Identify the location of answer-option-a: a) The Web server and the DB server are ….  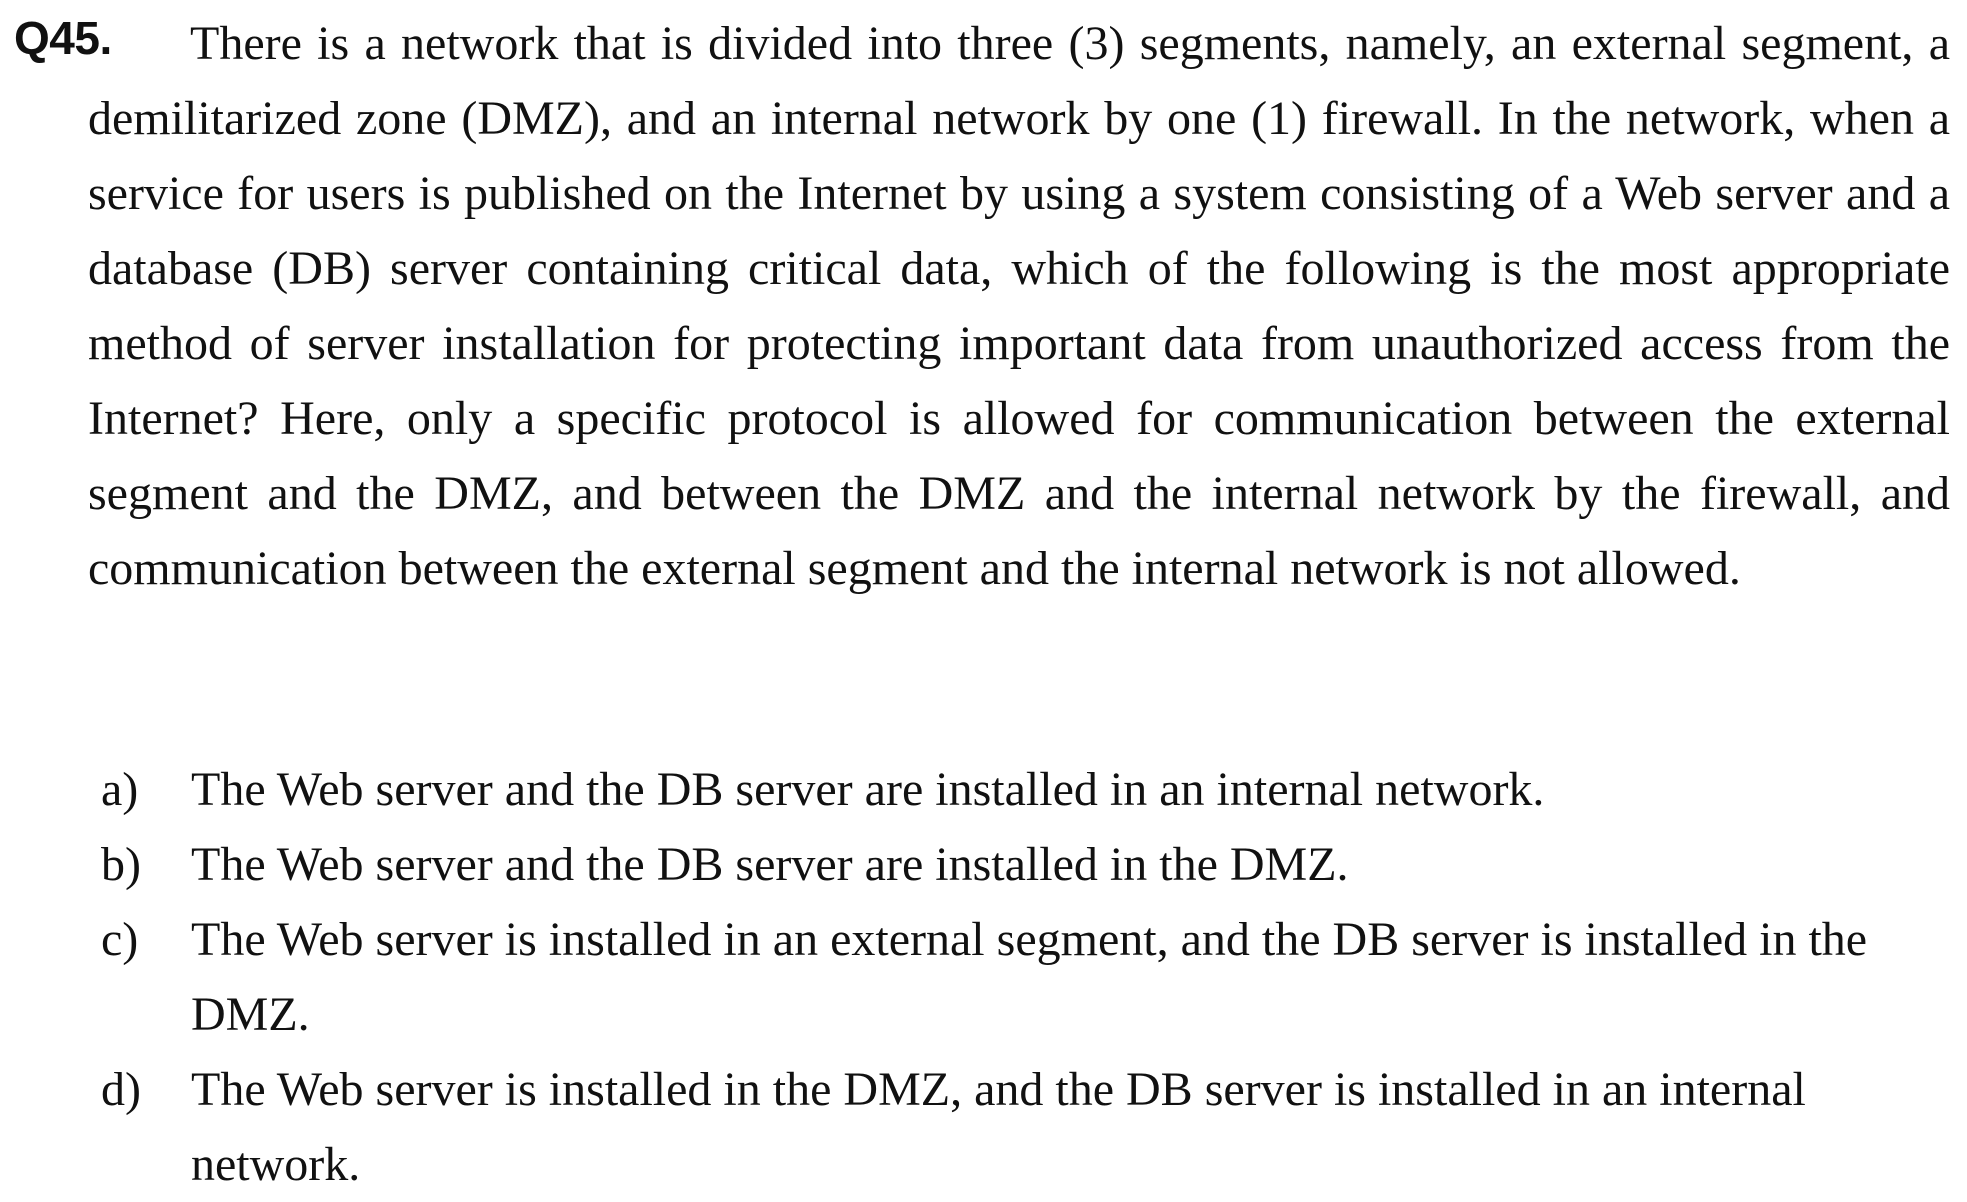
(983, 789).